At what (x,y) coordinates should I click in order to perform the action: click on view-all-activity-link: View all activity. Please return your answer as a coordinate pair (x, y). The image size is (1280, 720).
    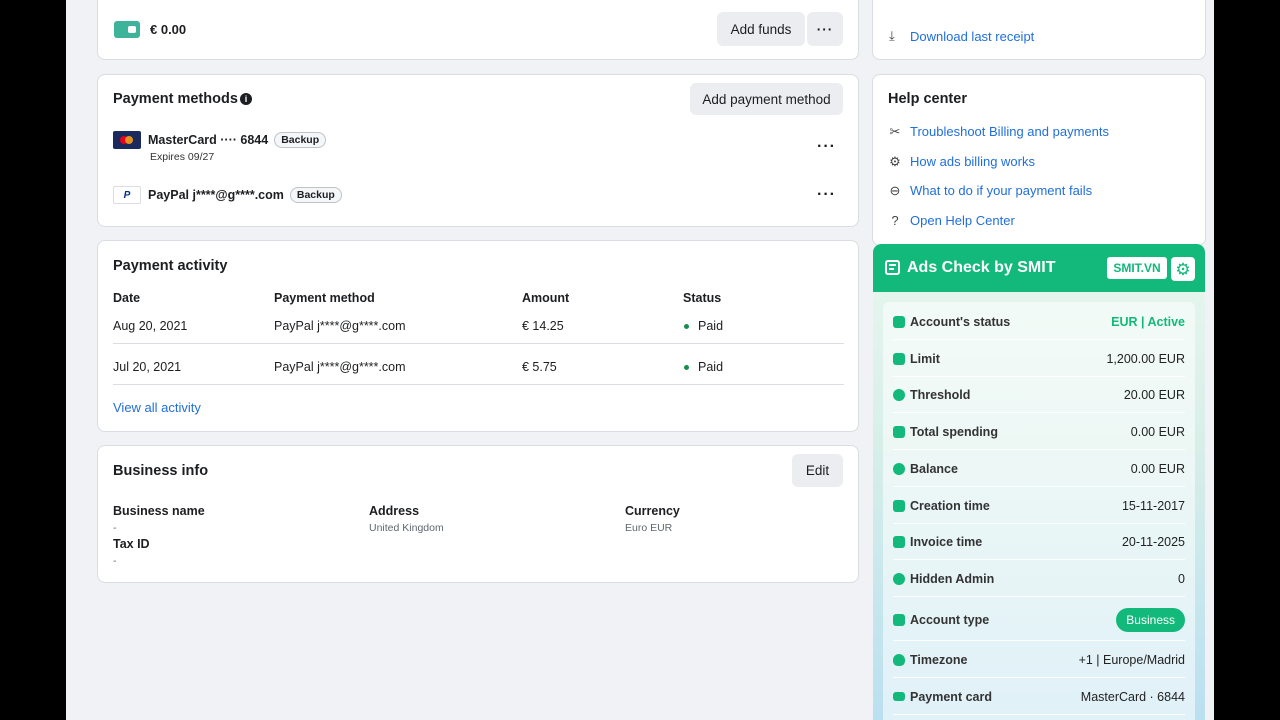
    Looking at the image, I should click on (157, 407).